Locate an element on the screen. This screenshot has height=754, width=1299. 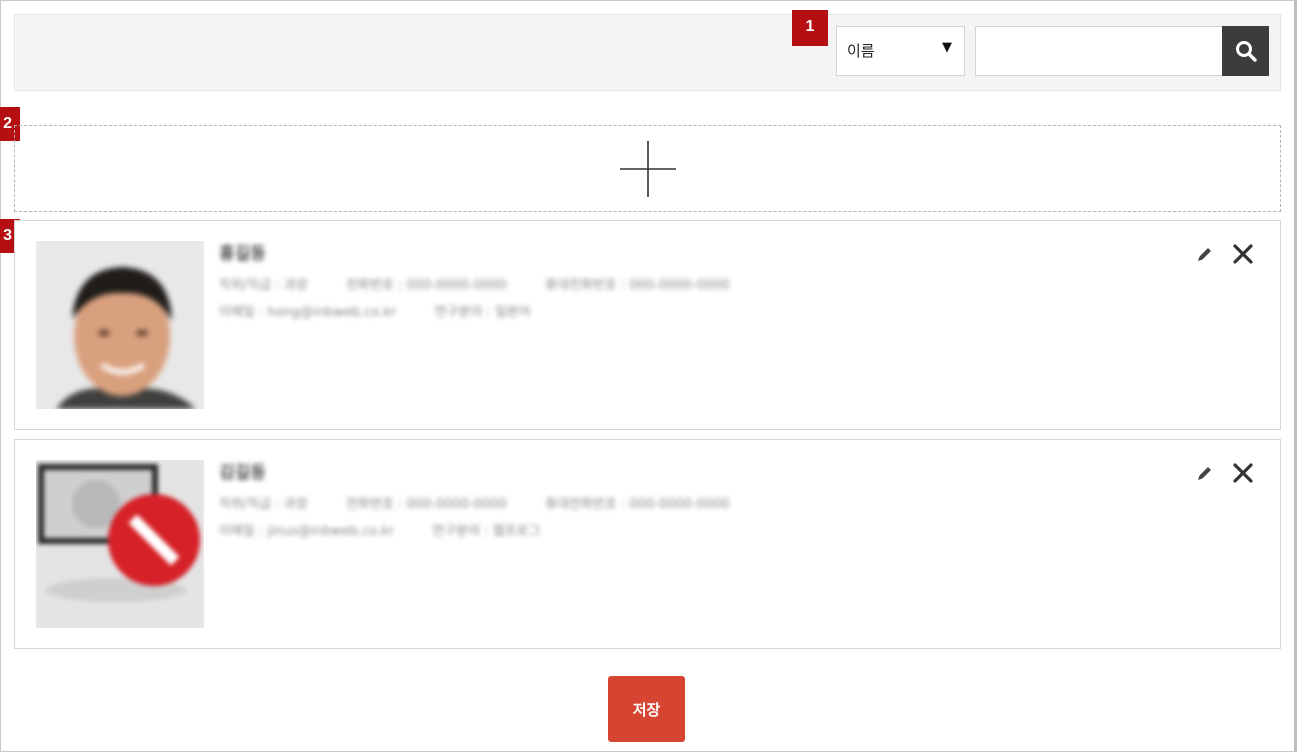
search-input is located at coordinates (1099, 51).